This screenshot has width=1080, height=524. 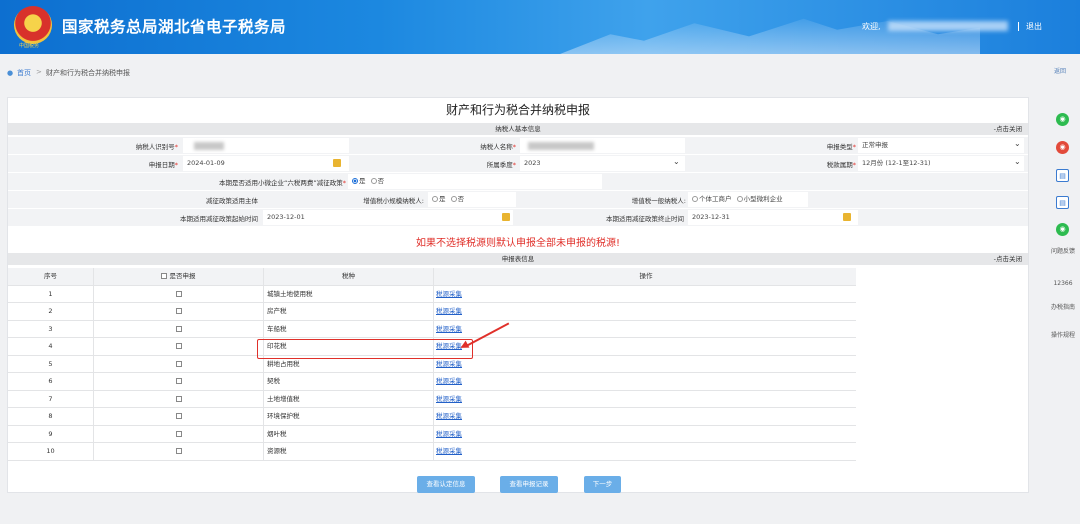 I want to click on belong-quarter-label: 所属季度*, so click(x=501, y=165).